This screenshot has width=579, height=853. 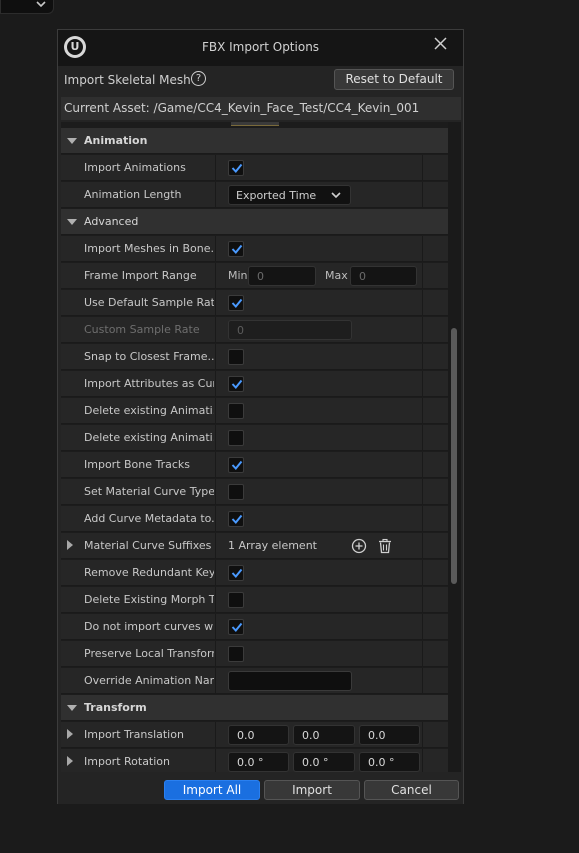 What do you see at coordinates (272, 545) in the screenshot?
I see `array-count: 1 Array element` at bounding box center [272, 545].